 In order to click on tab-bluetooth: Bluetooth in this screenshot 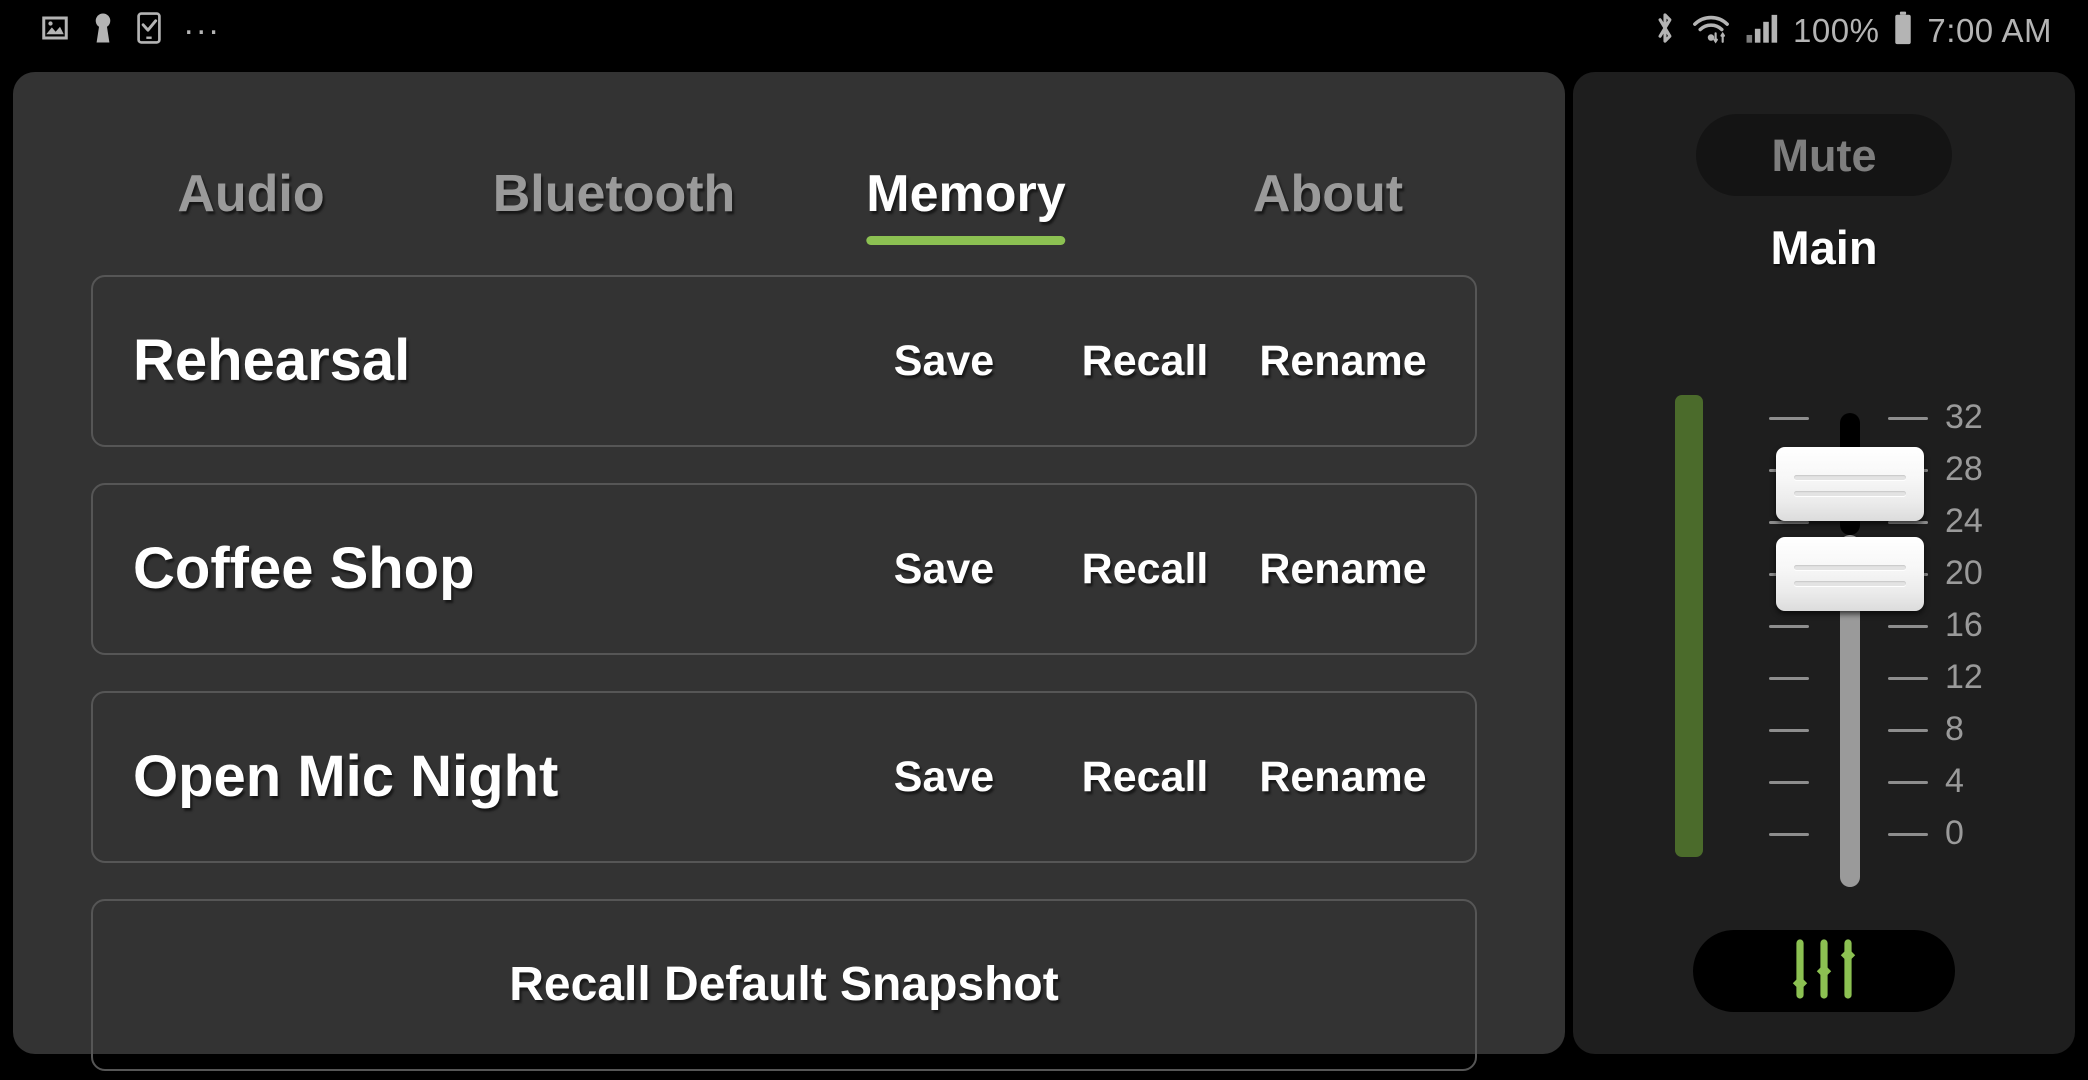, I will do `click(614, 206)`.